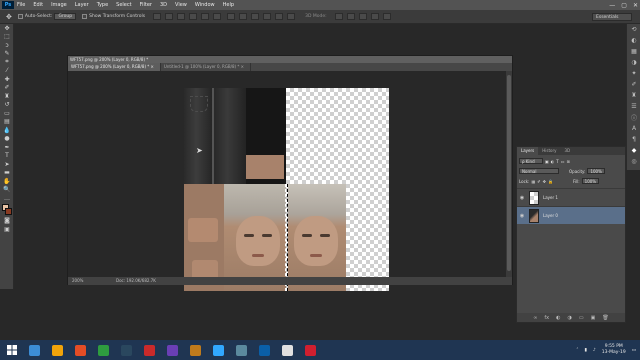 The image size is (640, 360). Describe the element at coordinates (206, 67) in the screenshot. I see `tab-untitled-1: Untitled-1 @ 100% (Layer 0, RGB/8) * ×` at that location.